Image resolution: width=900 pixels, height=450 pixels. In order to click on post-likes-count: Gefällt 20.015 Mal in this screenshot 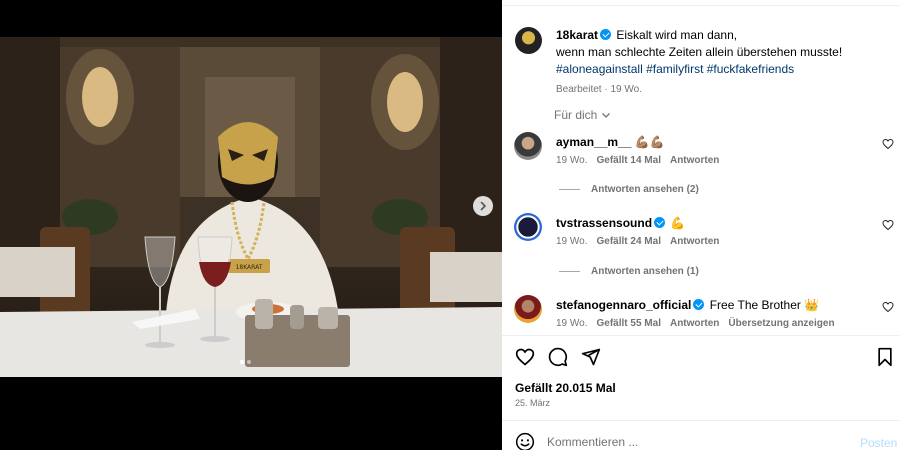, I will do `click(565, 388)`.